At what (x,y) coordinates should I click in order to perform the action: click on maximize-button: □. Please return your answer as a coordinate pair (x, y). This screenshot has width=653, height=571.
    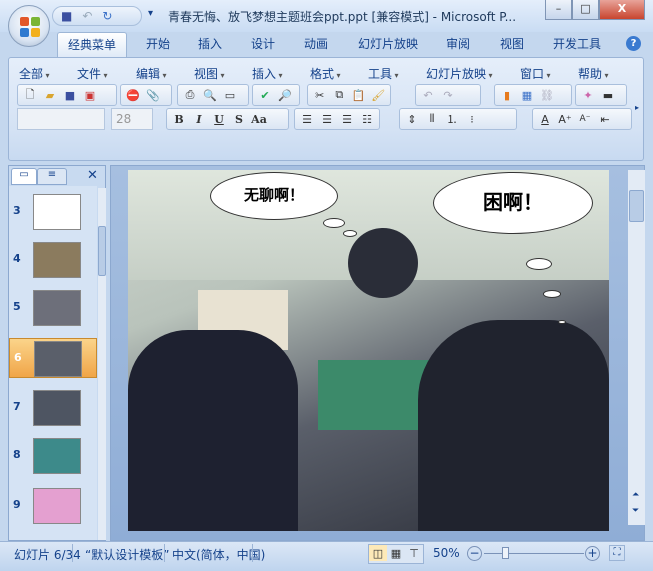
    Looking at the image, I should click on (585, 10).